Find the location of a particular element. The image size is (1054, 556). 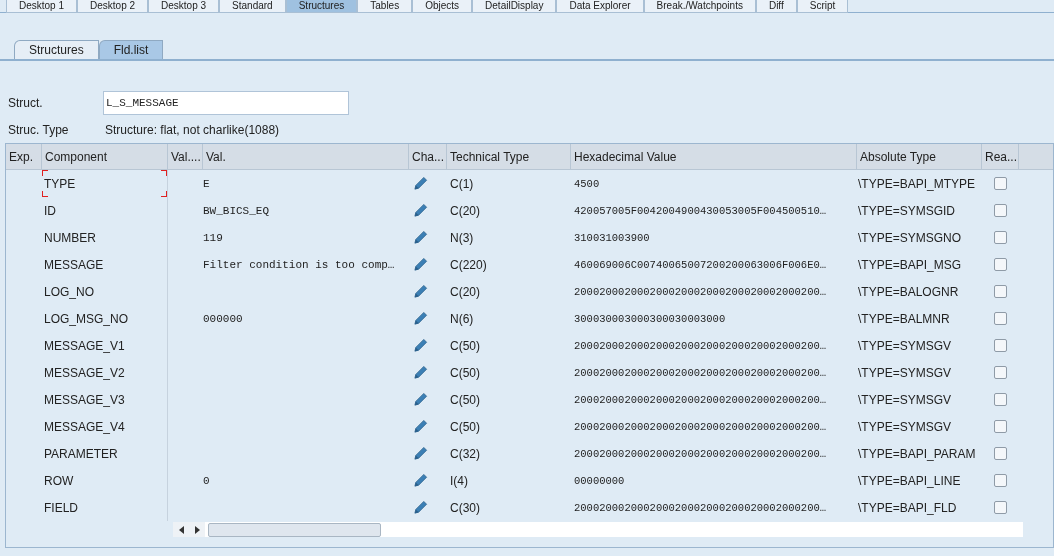

top-tab: Desktop 2 is located at coordinates (113, 6).